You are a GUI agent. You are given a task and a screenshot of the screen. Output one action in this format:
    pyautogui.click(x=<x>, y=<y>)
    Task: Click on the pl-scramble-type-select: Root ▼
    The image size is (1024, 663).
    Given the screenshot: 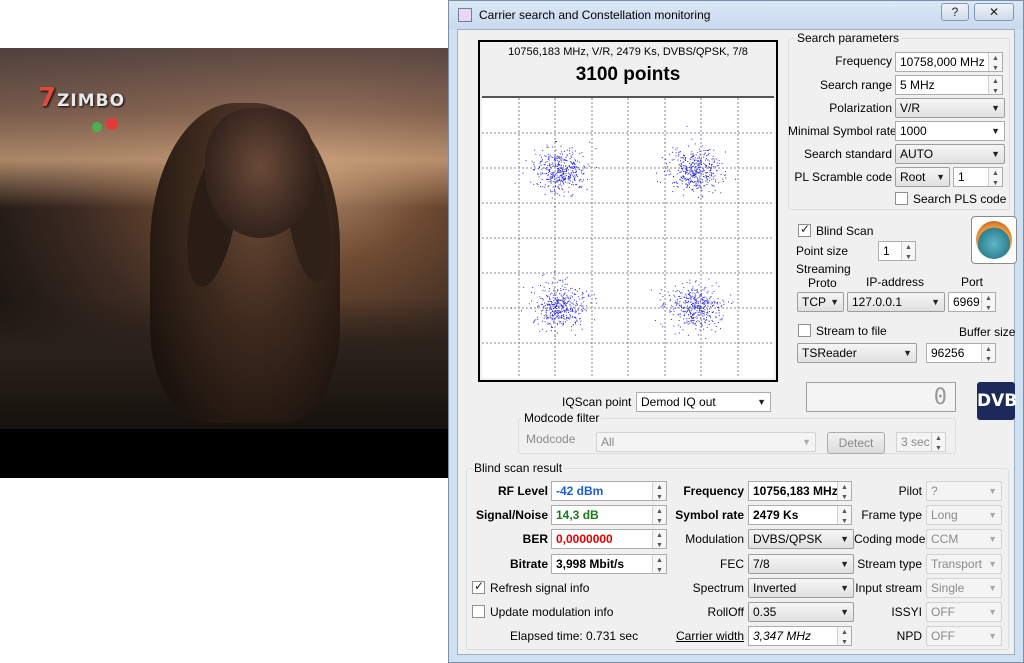 What is the action you would take?
    pyautogui.click(x=922, y=177)
    